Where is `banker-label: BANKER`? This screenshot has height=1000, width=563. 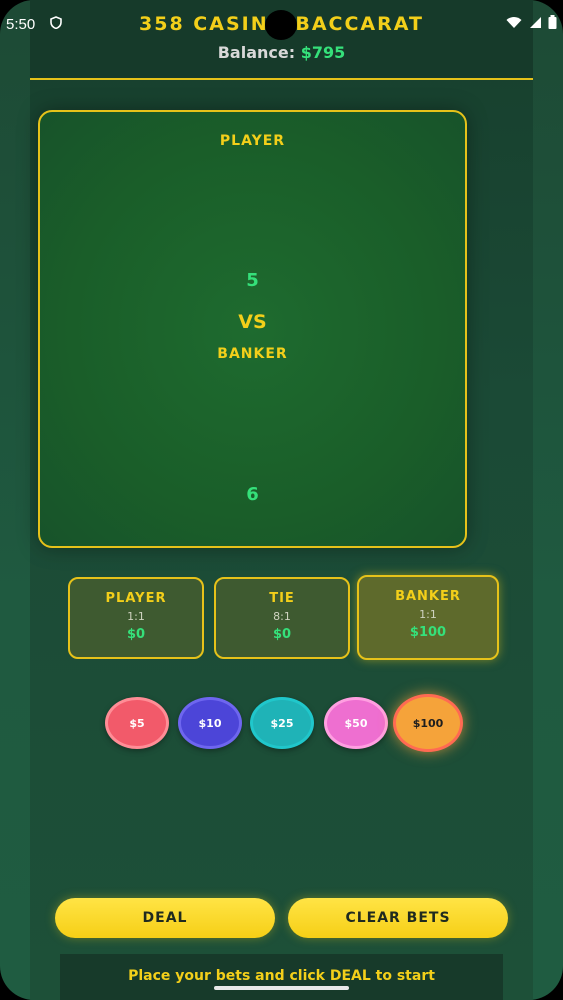
banker-label: BANKER is located at coordinates (252, 354).